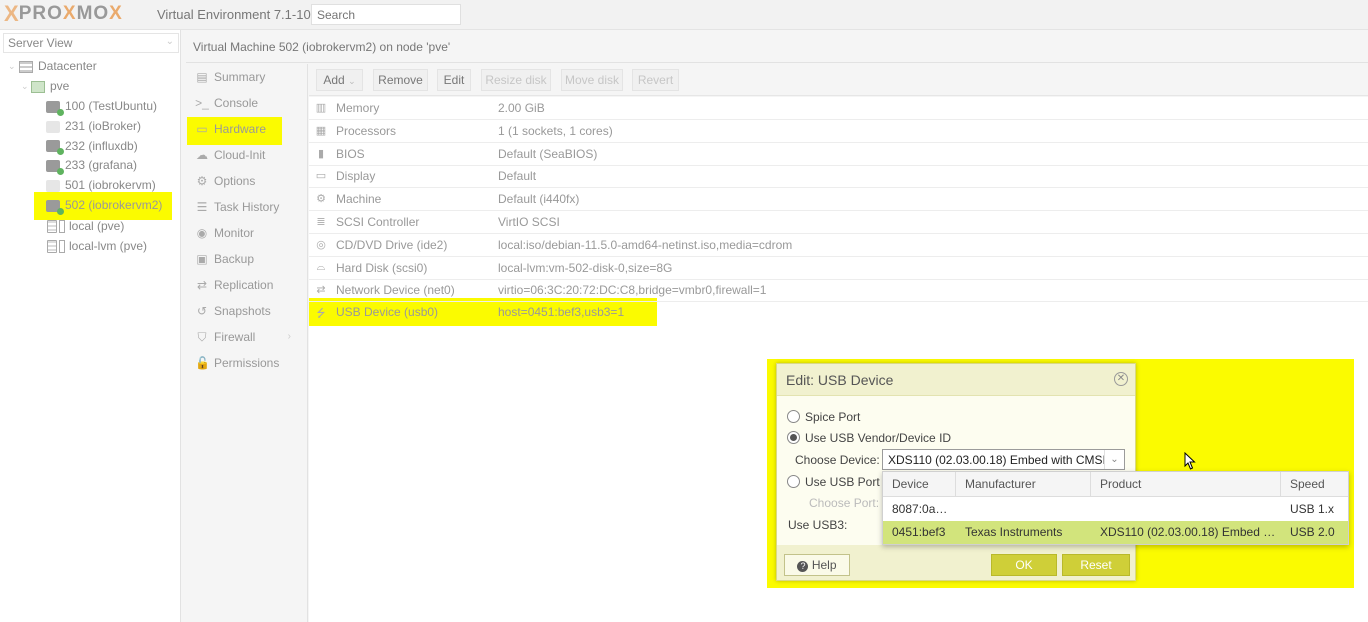 The height and width of the screenshot is (622, 1368). Describe the element at coordinates (1096, 565) in the screenshot. I see `reset-button: Reset` at that location.